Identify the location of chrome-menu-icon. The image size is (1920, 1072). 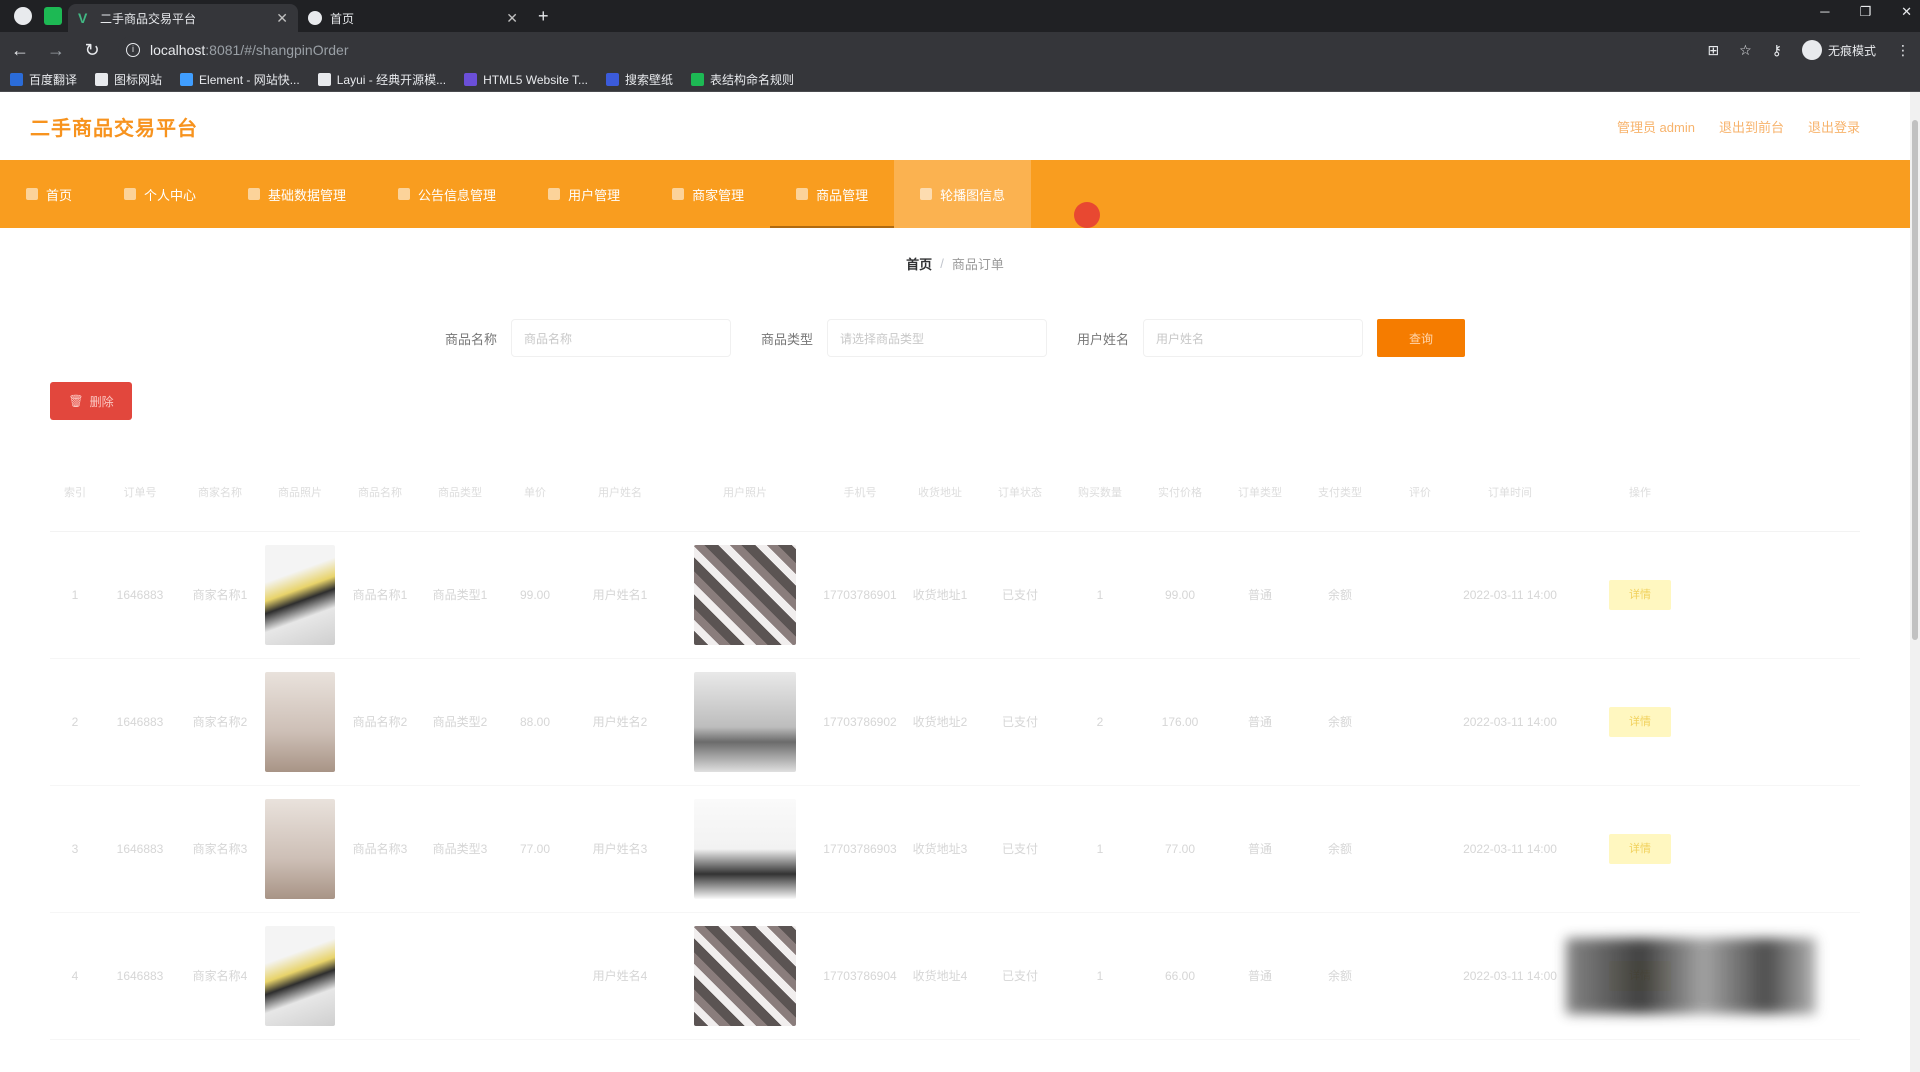
(23, 16).